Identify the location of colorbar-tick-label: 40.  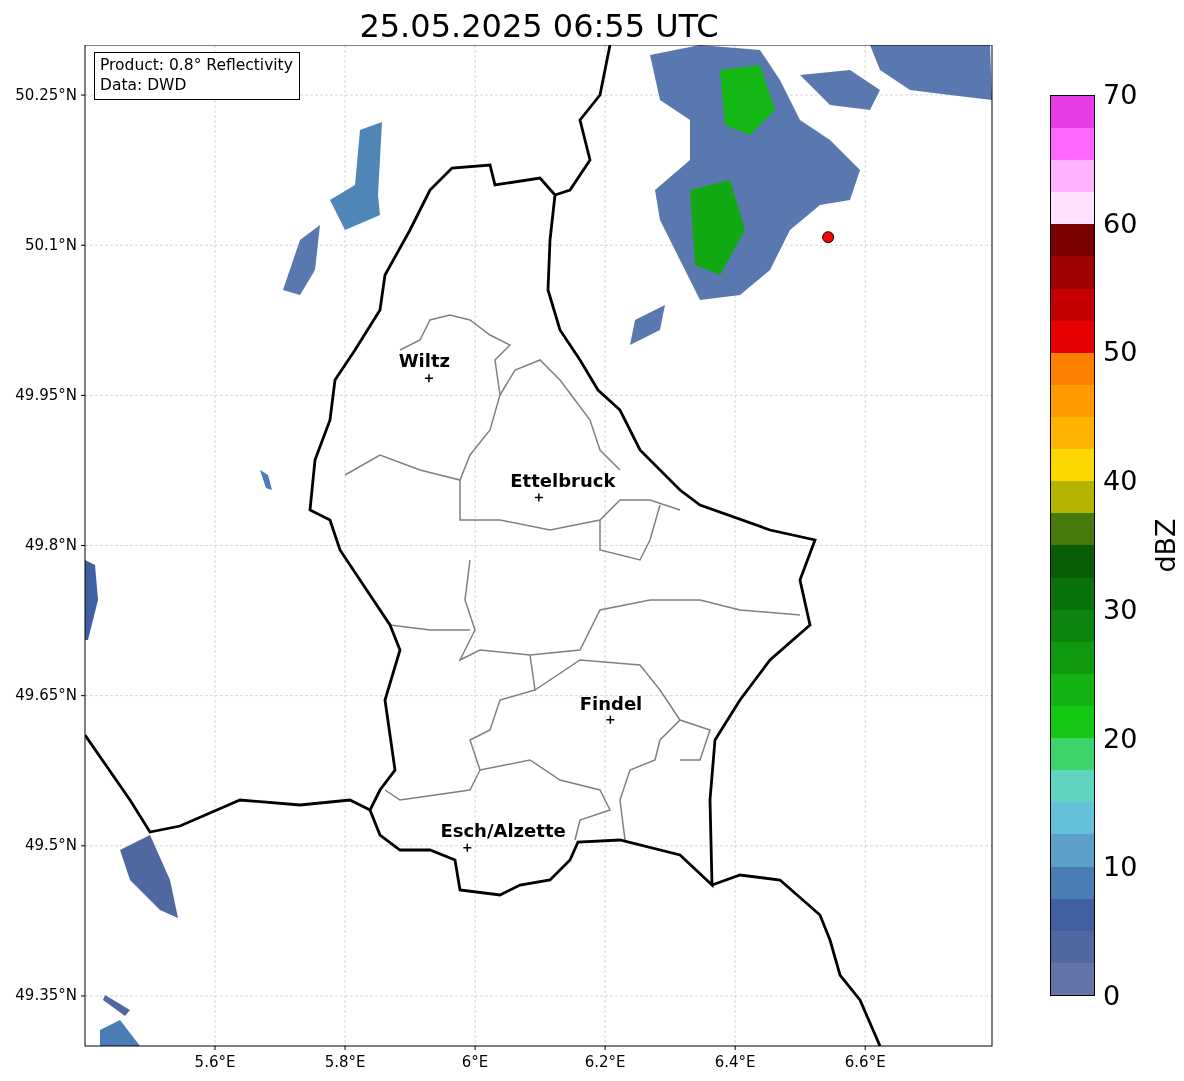
(1120, 481).